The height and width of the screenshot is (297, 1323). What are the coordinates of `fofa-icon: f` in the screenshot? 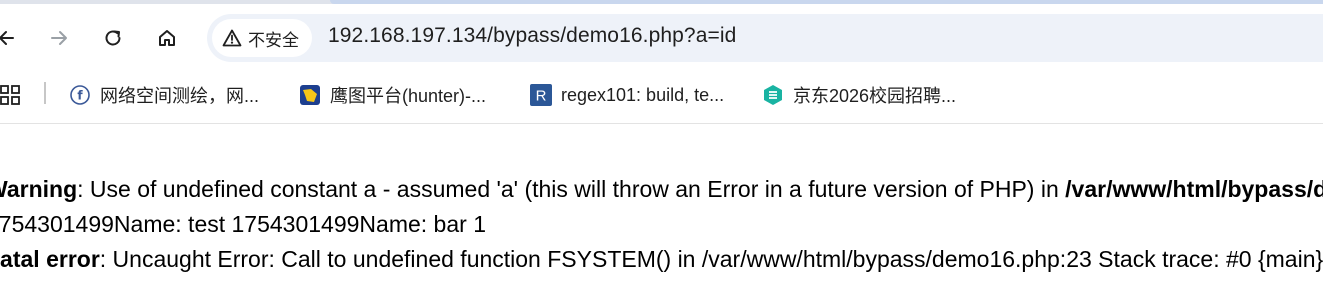 It's located at (80, 95).